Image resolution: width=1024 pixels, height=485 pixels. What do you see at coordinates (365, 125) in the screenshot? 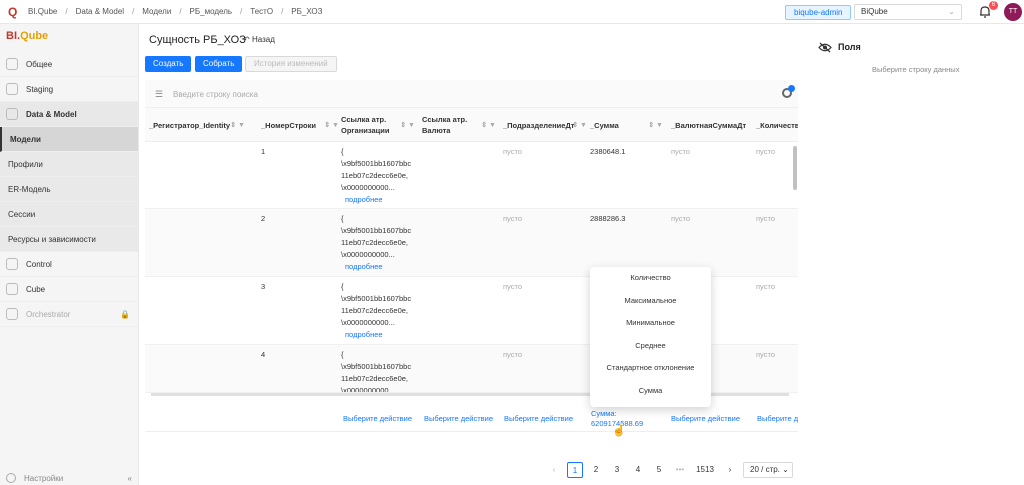
I see `column-title: Ссылка атр. Организации` at bounding box center [365, 125].